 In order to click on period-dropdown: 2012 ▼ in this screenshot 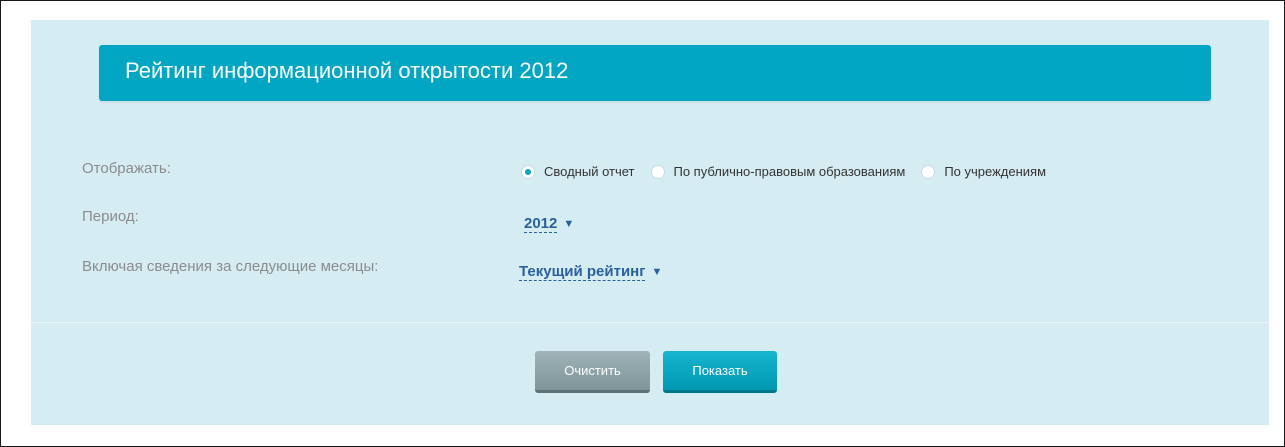, I will do `click(549, 224)`.